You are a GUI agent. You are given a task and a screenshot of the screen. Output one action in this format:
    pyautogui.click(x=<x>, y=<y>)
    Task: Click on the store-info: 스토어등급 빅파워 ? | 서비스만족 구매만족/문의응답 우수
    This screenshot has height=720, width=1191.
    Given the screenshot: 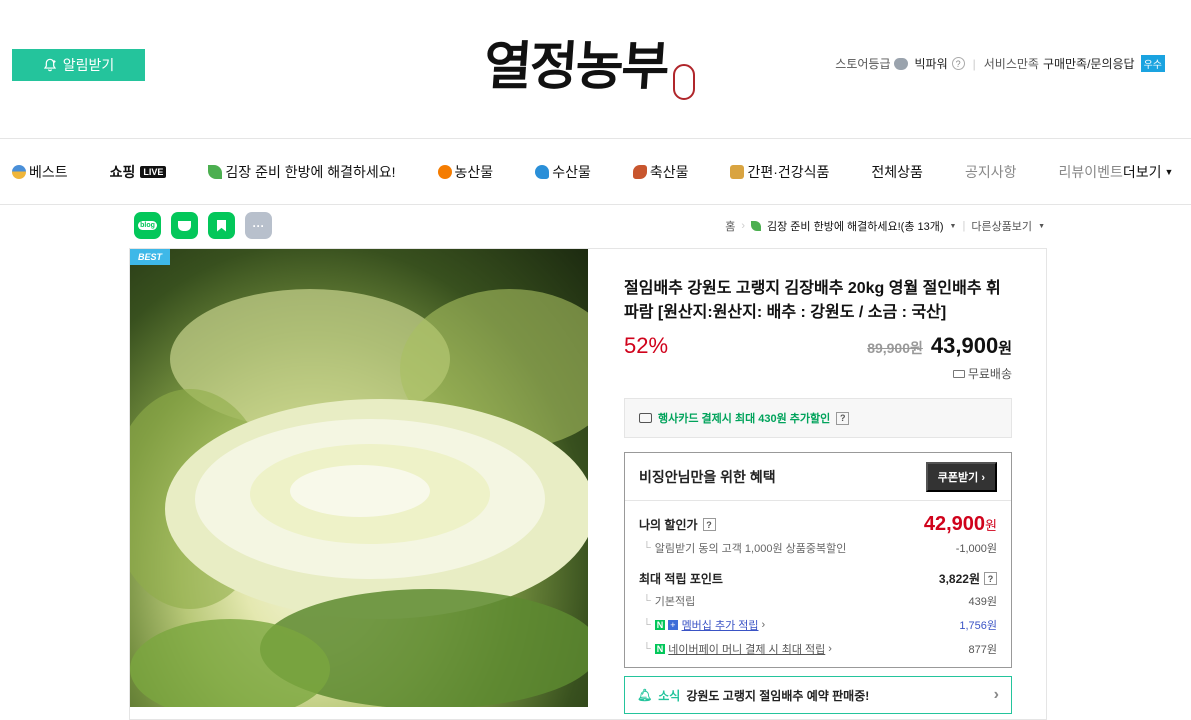 What is the action you would take?
    pyautogui.click(x=1000, y=63)
    